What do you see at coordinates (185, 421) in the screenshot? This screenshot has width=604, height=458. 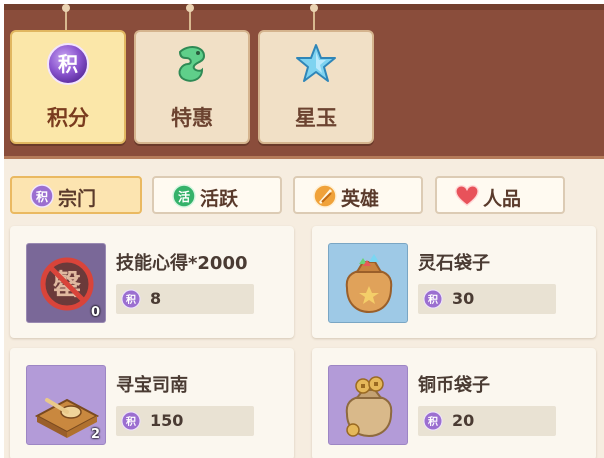 I see `price-bar: 积 150` at bounding box center [185, 421].